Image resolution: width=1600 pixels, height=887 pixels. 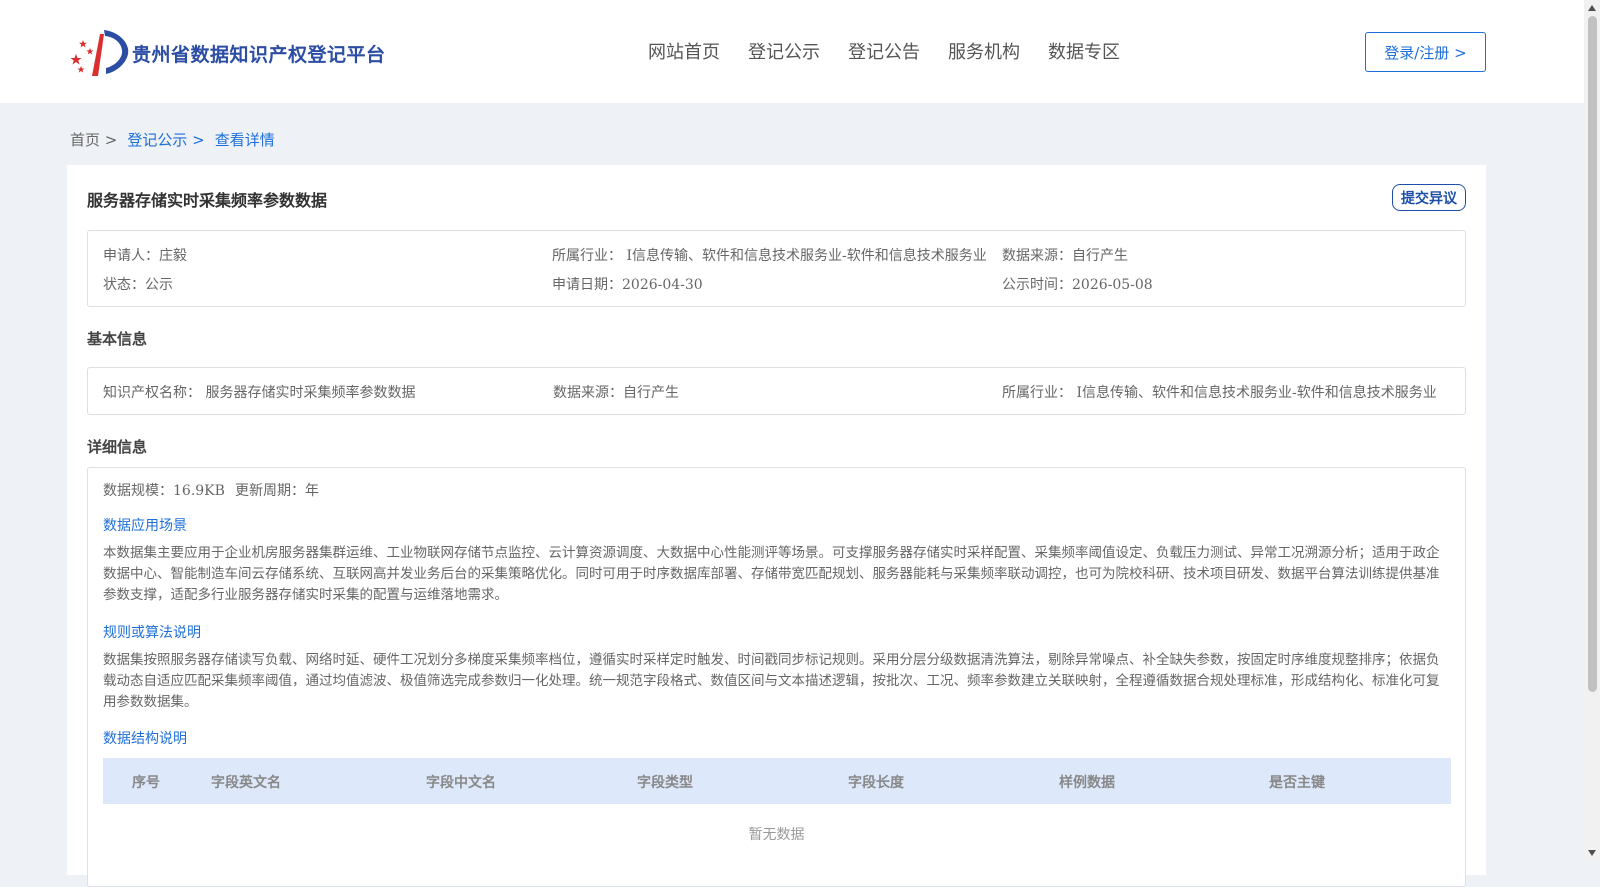 I want to click on rules-heading: 规则或算法说明, so click(x=152, y=633).